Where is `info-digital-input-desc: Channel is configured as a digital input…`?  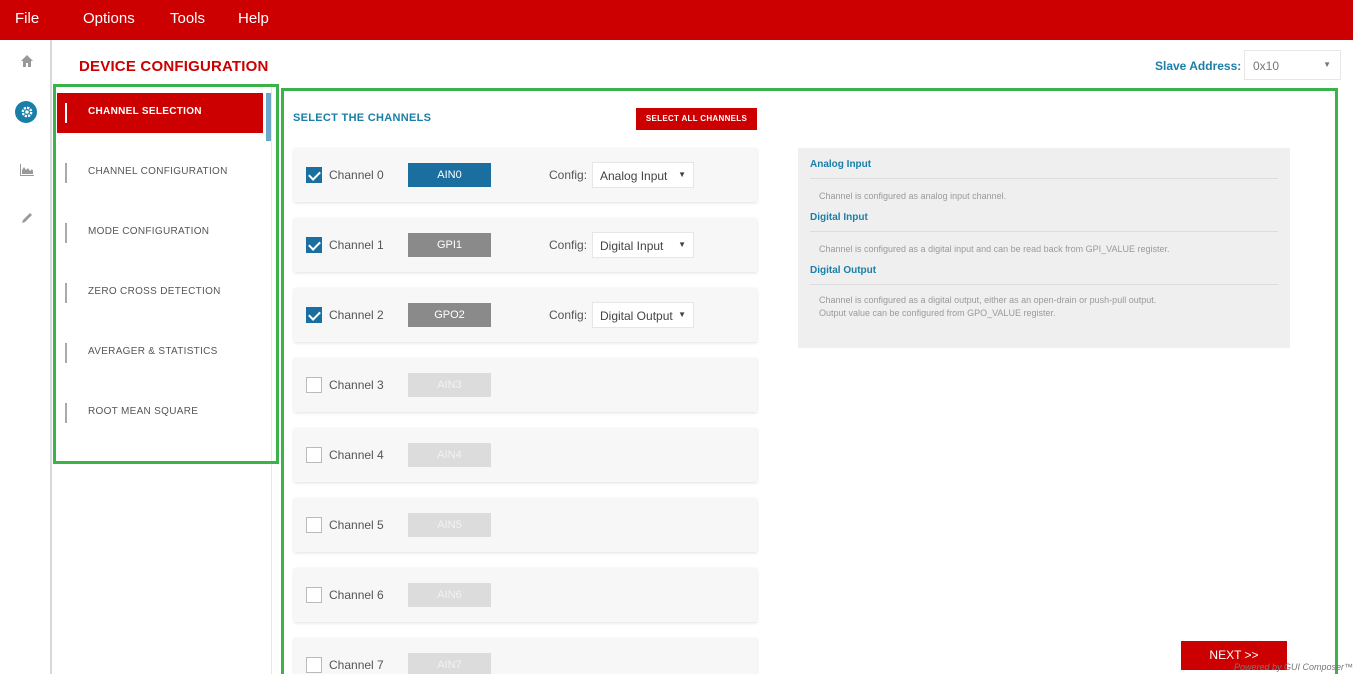 info-digital-input-desc: Channel is configured as a digital input… is located at coordinates (994, 249).